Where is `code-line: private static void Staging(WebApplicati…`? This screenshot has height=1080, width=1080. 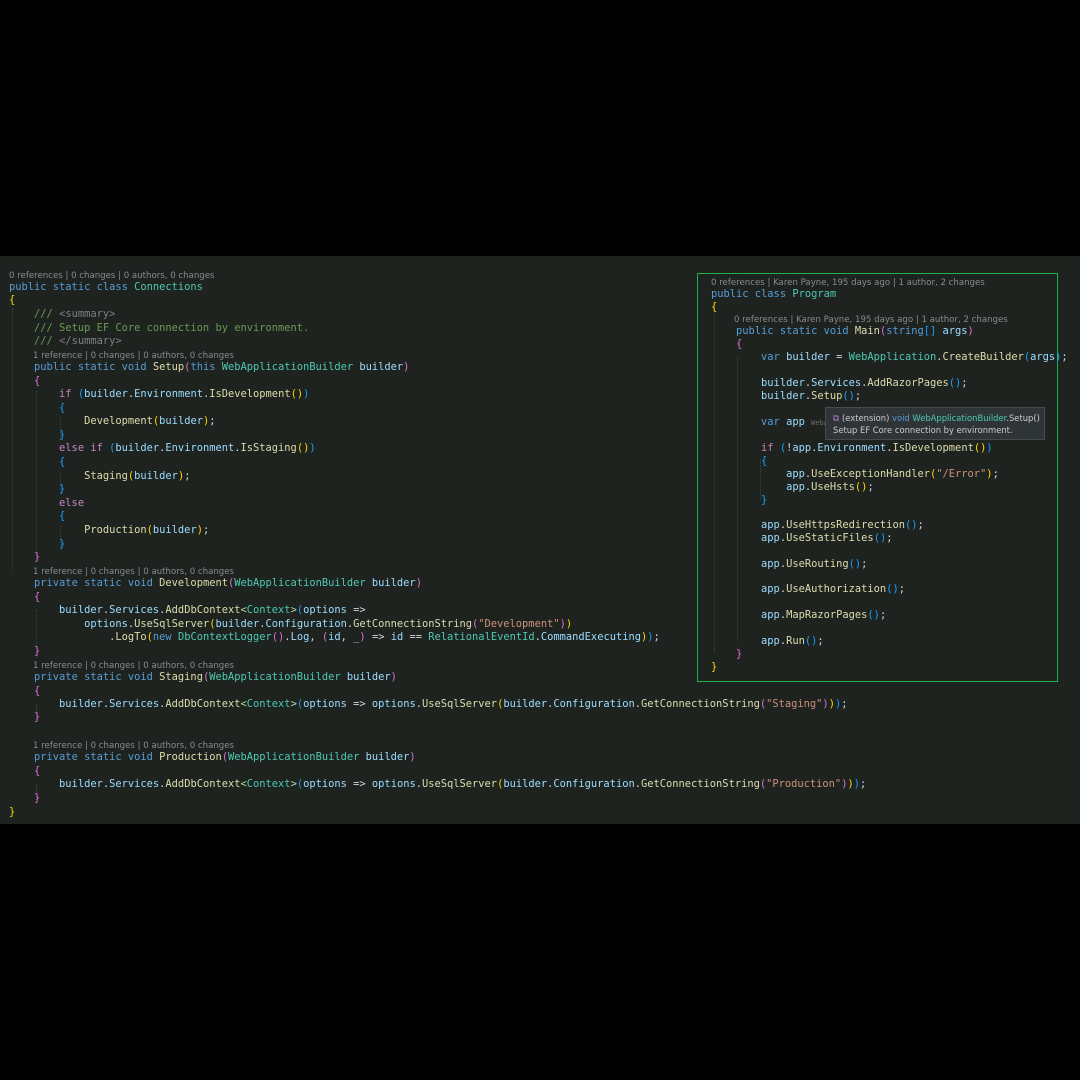
code-line: private static void Staging(WebApplicati… is located at coordinates (215, 677).